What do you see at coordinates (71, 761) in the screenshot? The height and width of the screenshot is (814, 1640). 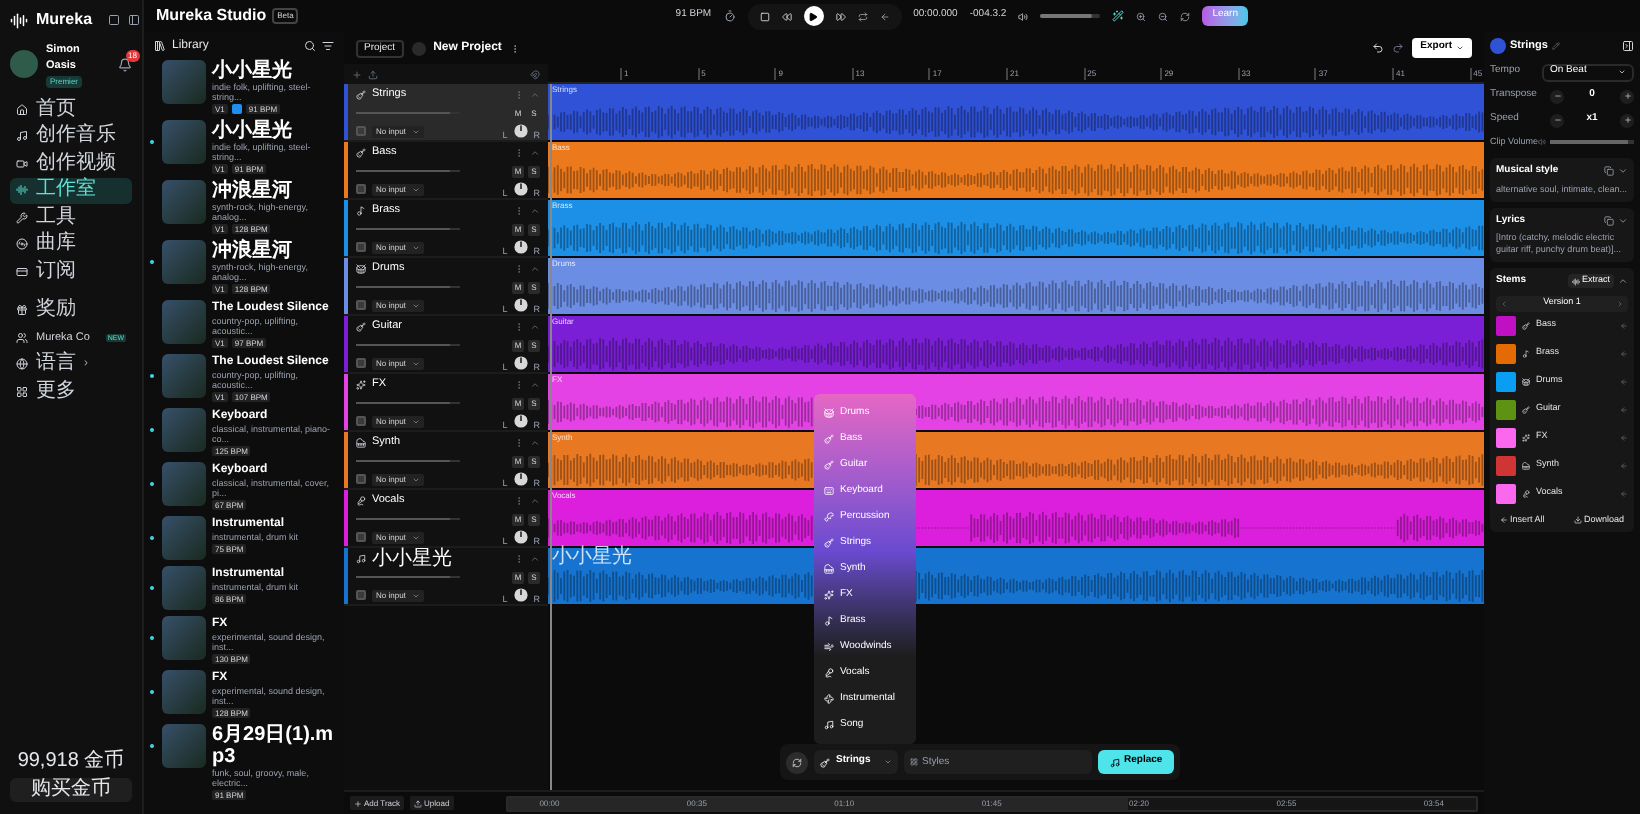 I see `credits-balance: 99,918 金币` at bounding box center [71, 761].